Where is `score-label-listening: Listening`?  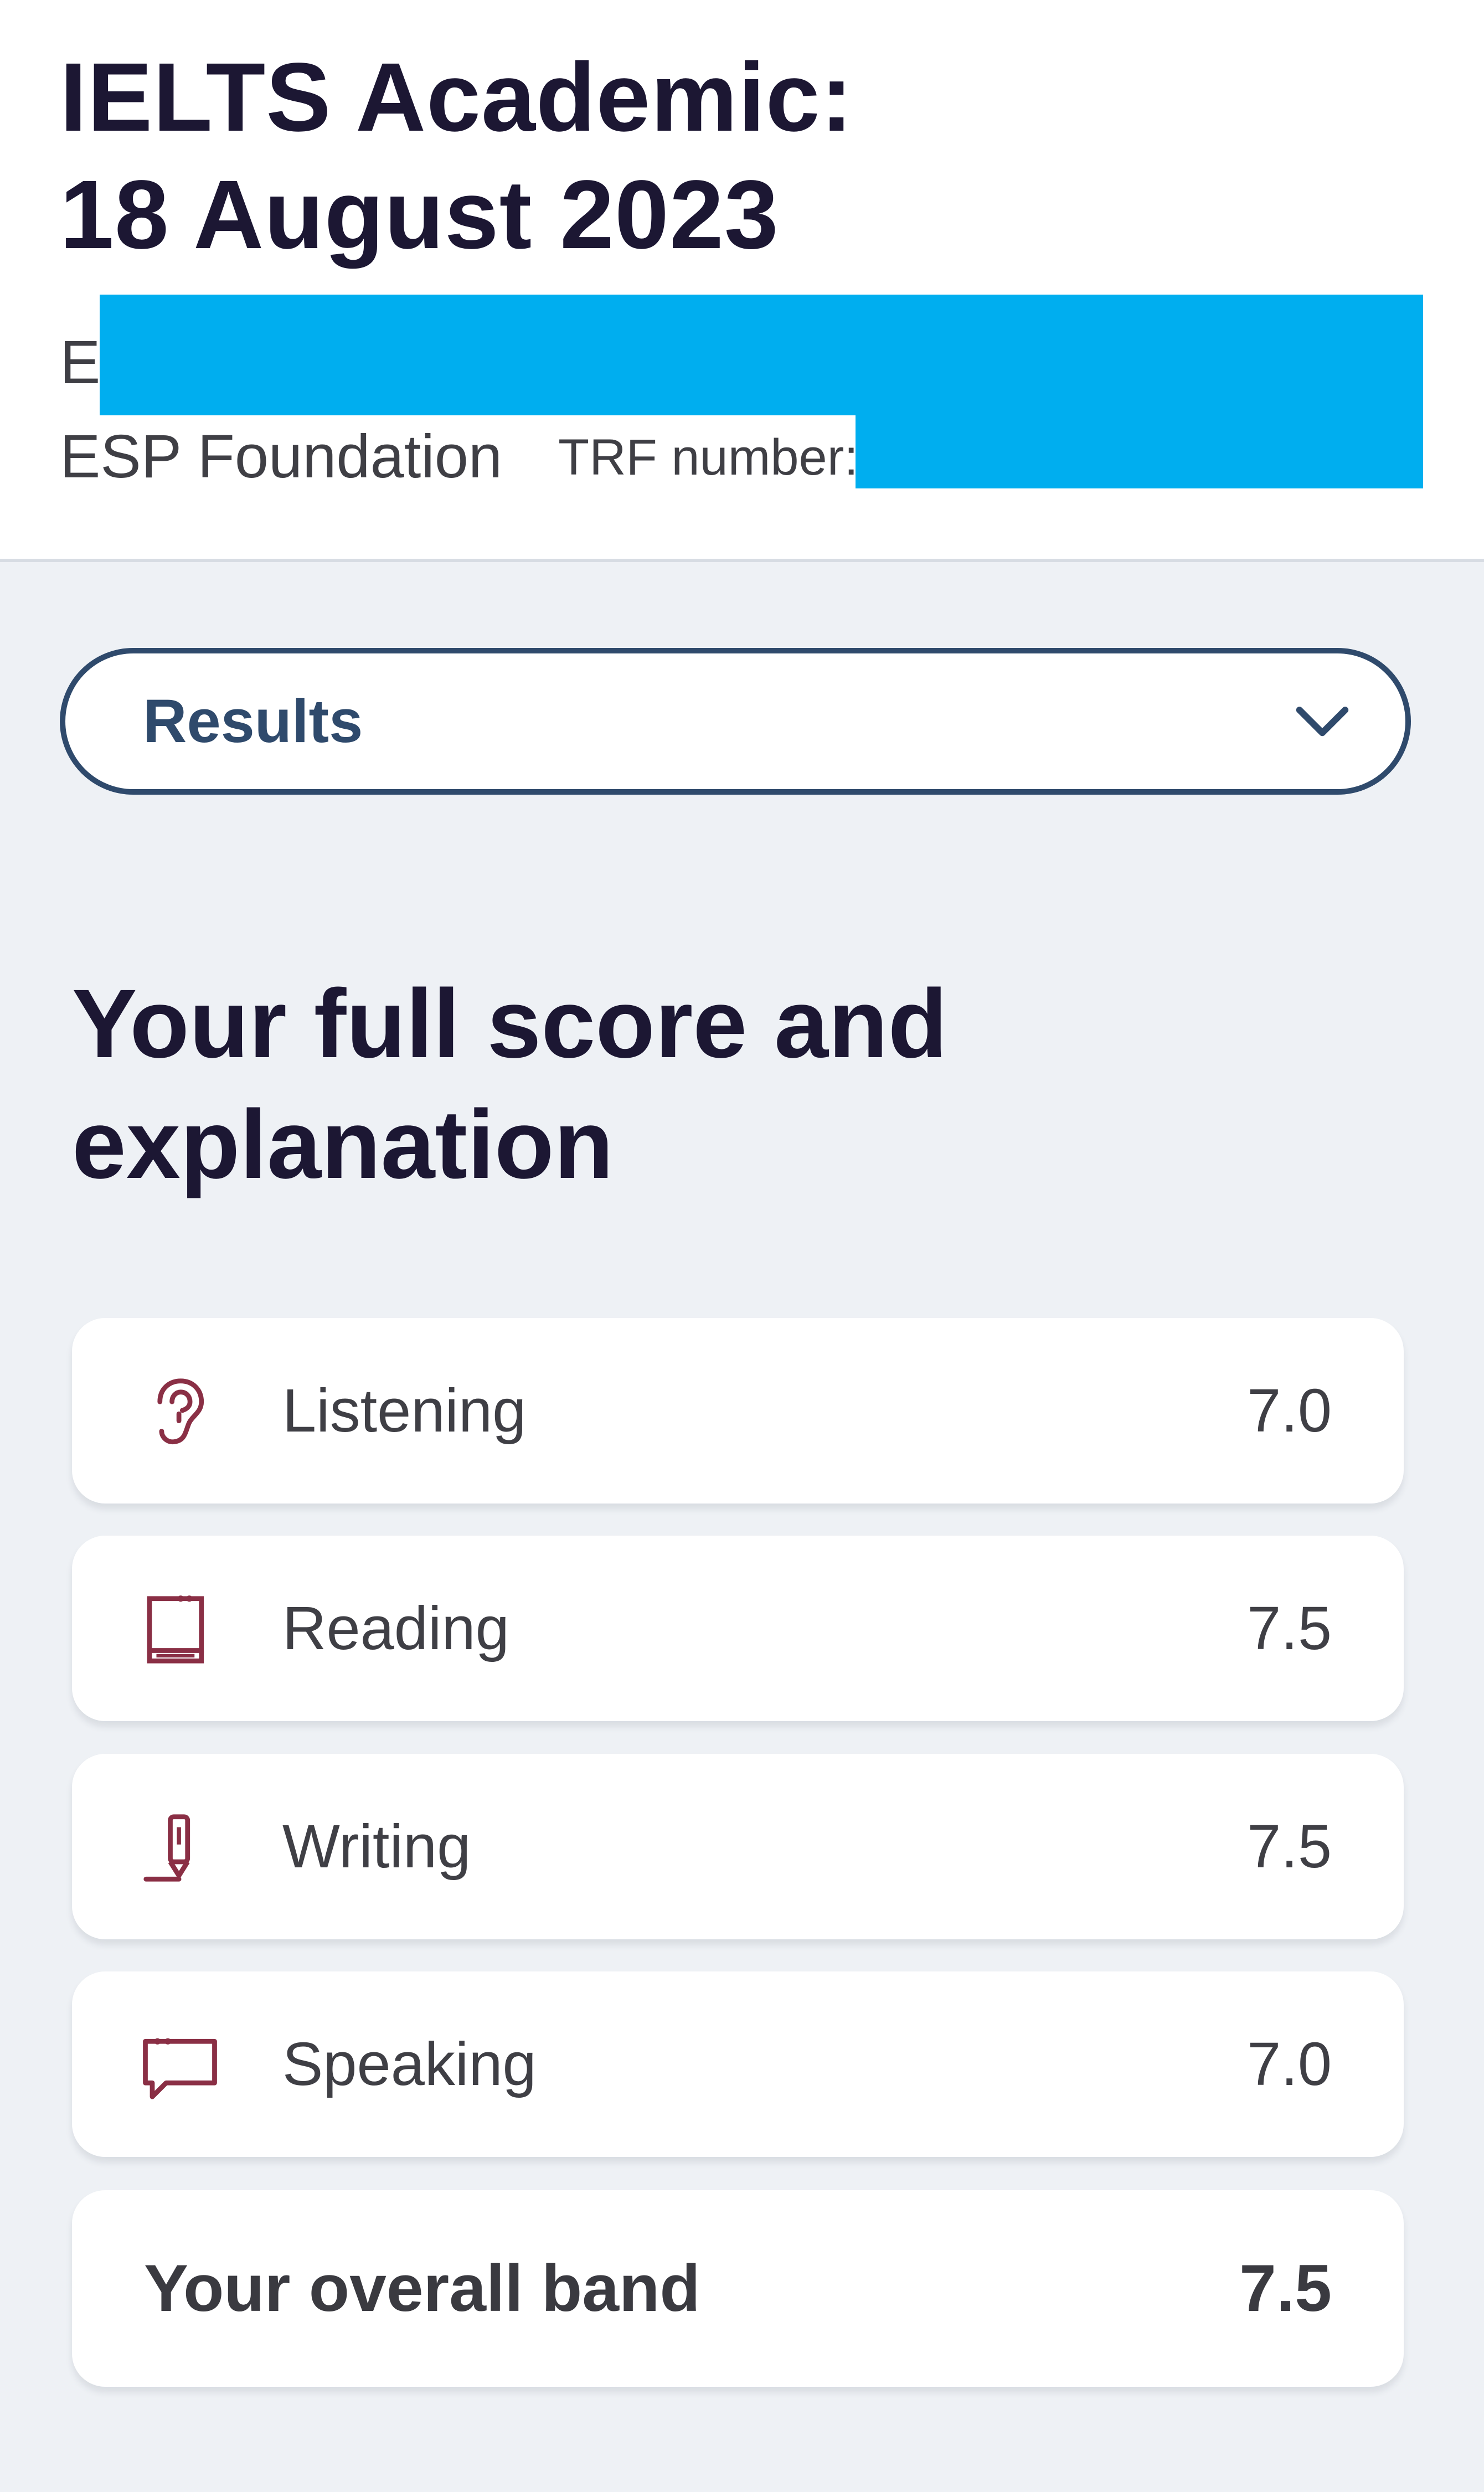
score-label-listening: Listening is located at coordinates (404, 1411).